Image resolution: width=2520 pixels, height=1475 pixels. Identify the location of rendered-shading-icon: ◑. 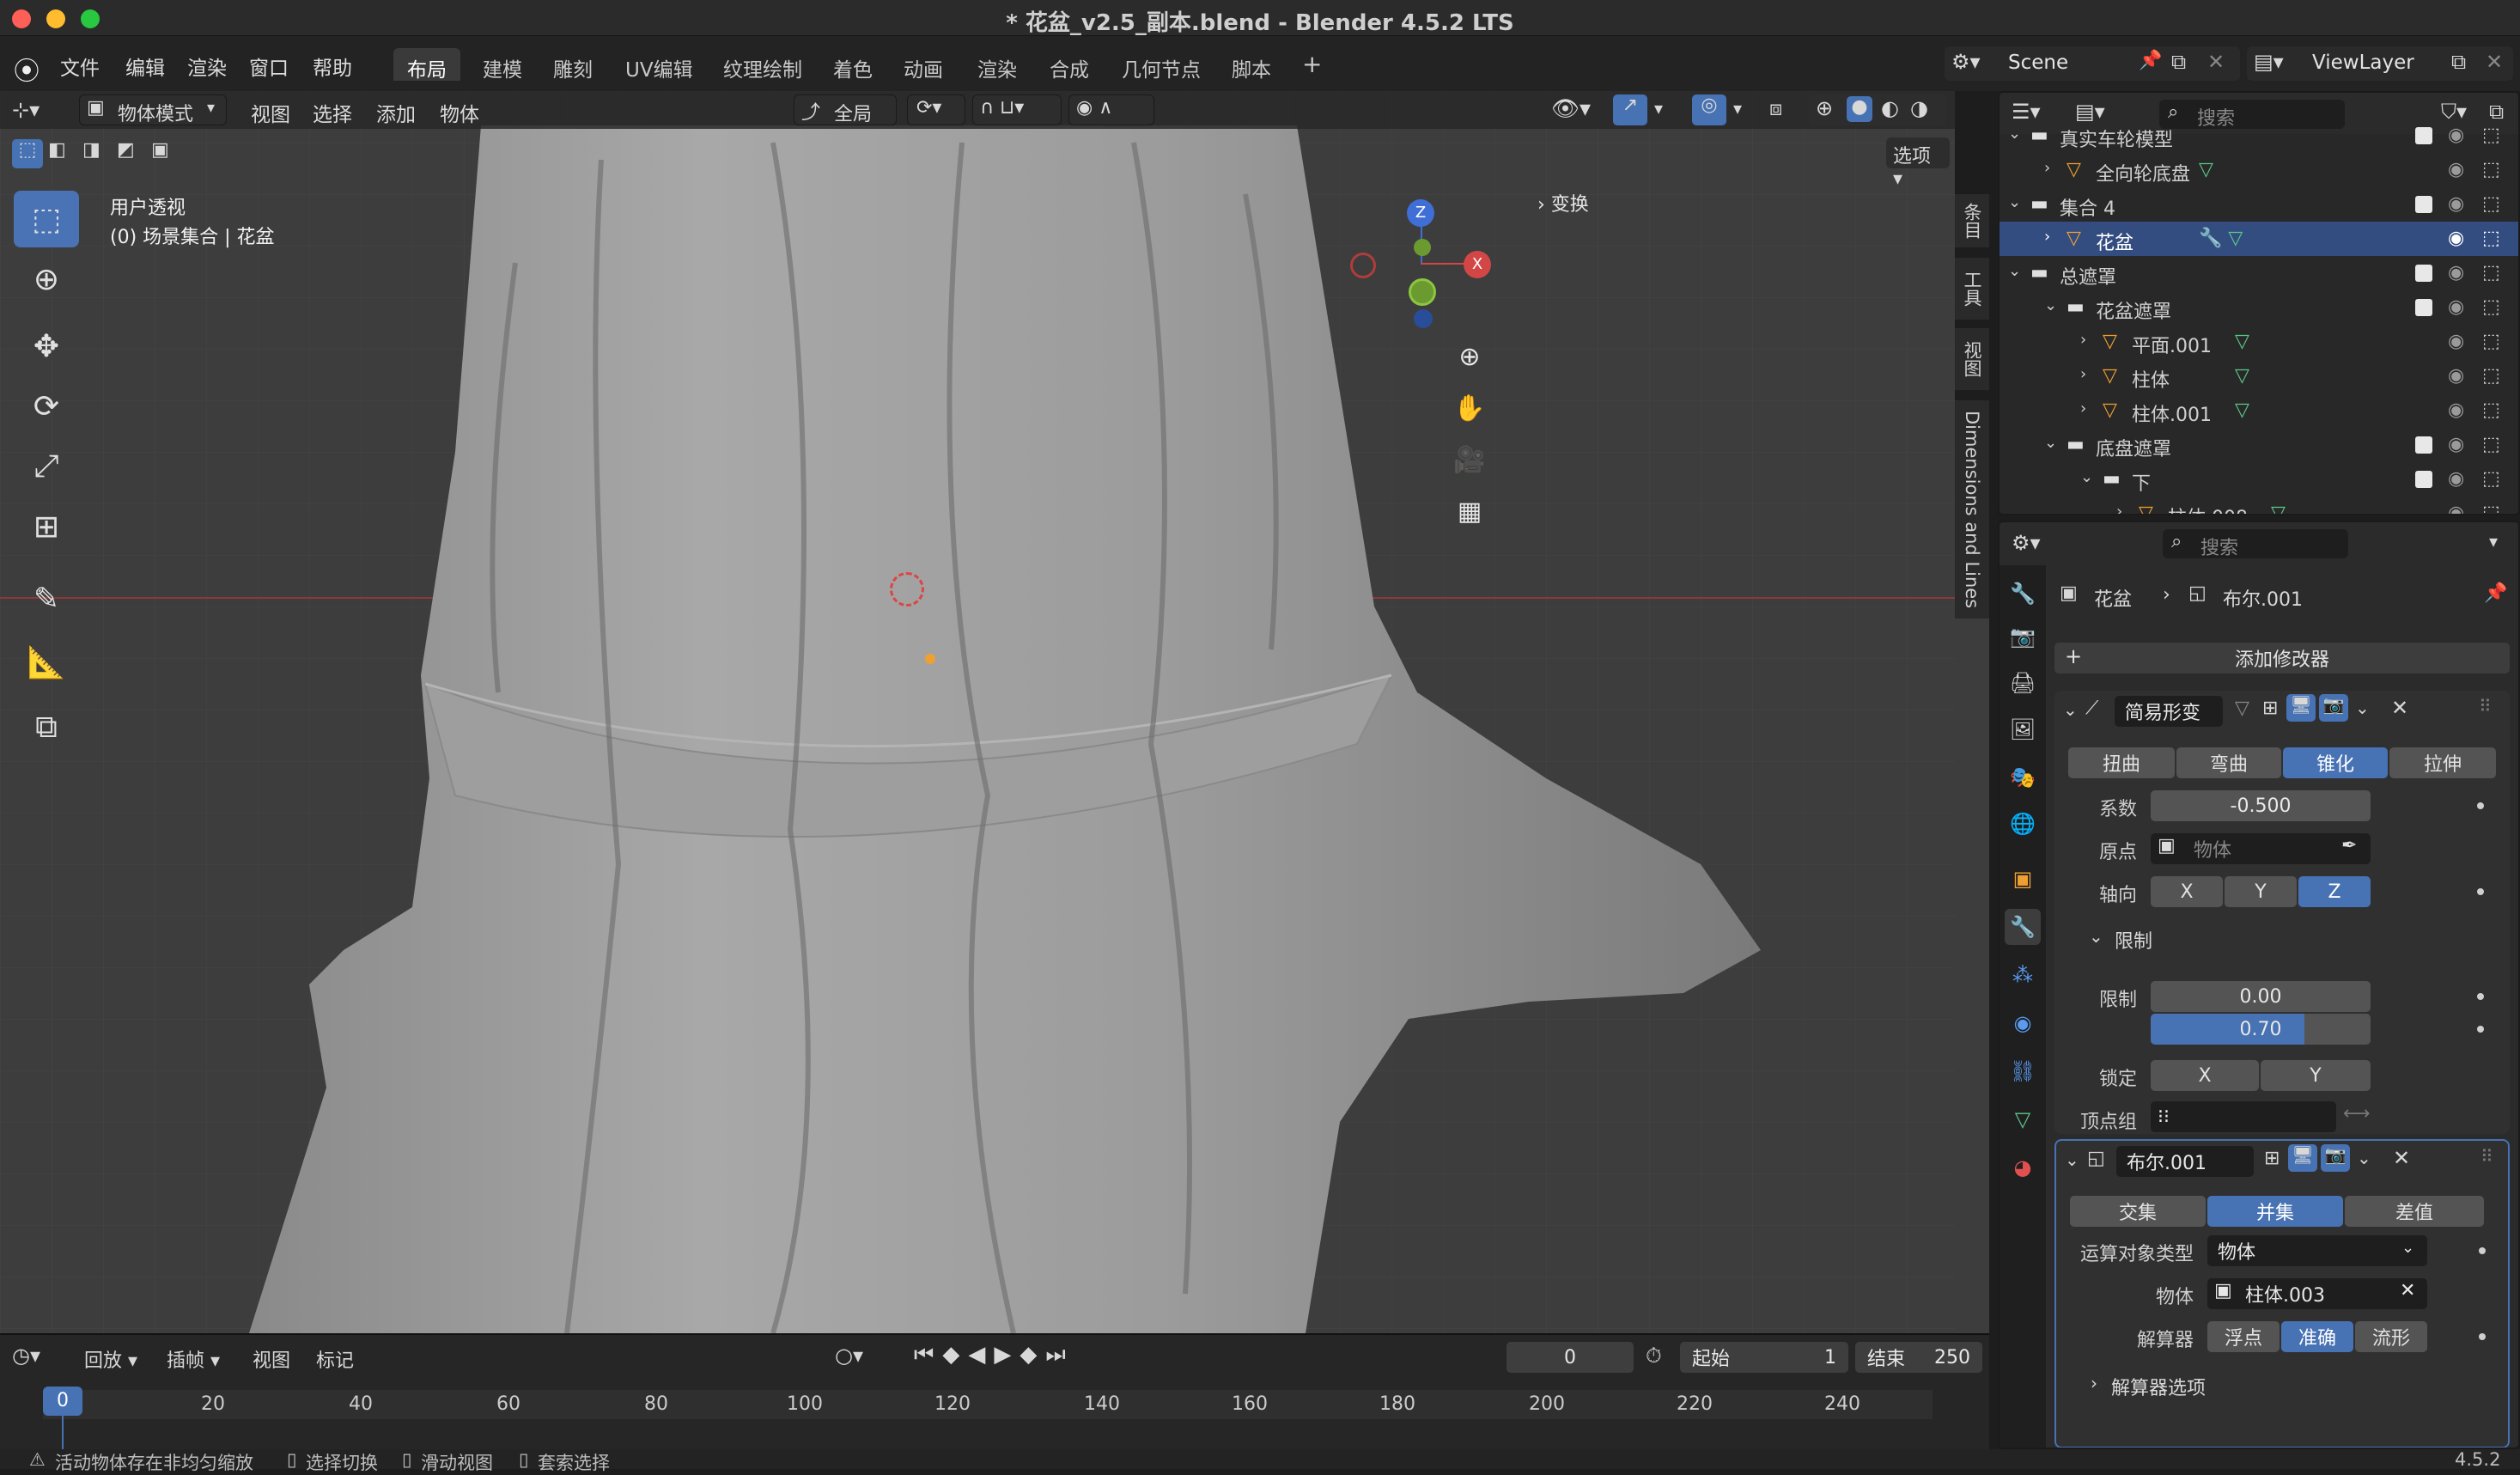
(1919, 108).